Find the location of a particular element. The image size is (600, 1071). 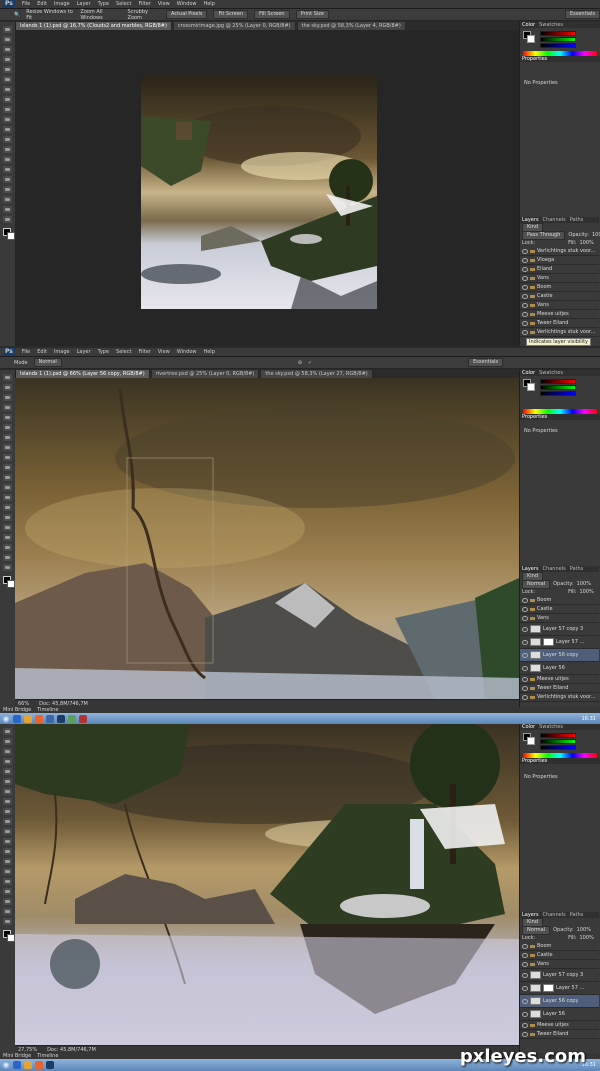

lasso-tool-icon is located at coordinates (7, 49).